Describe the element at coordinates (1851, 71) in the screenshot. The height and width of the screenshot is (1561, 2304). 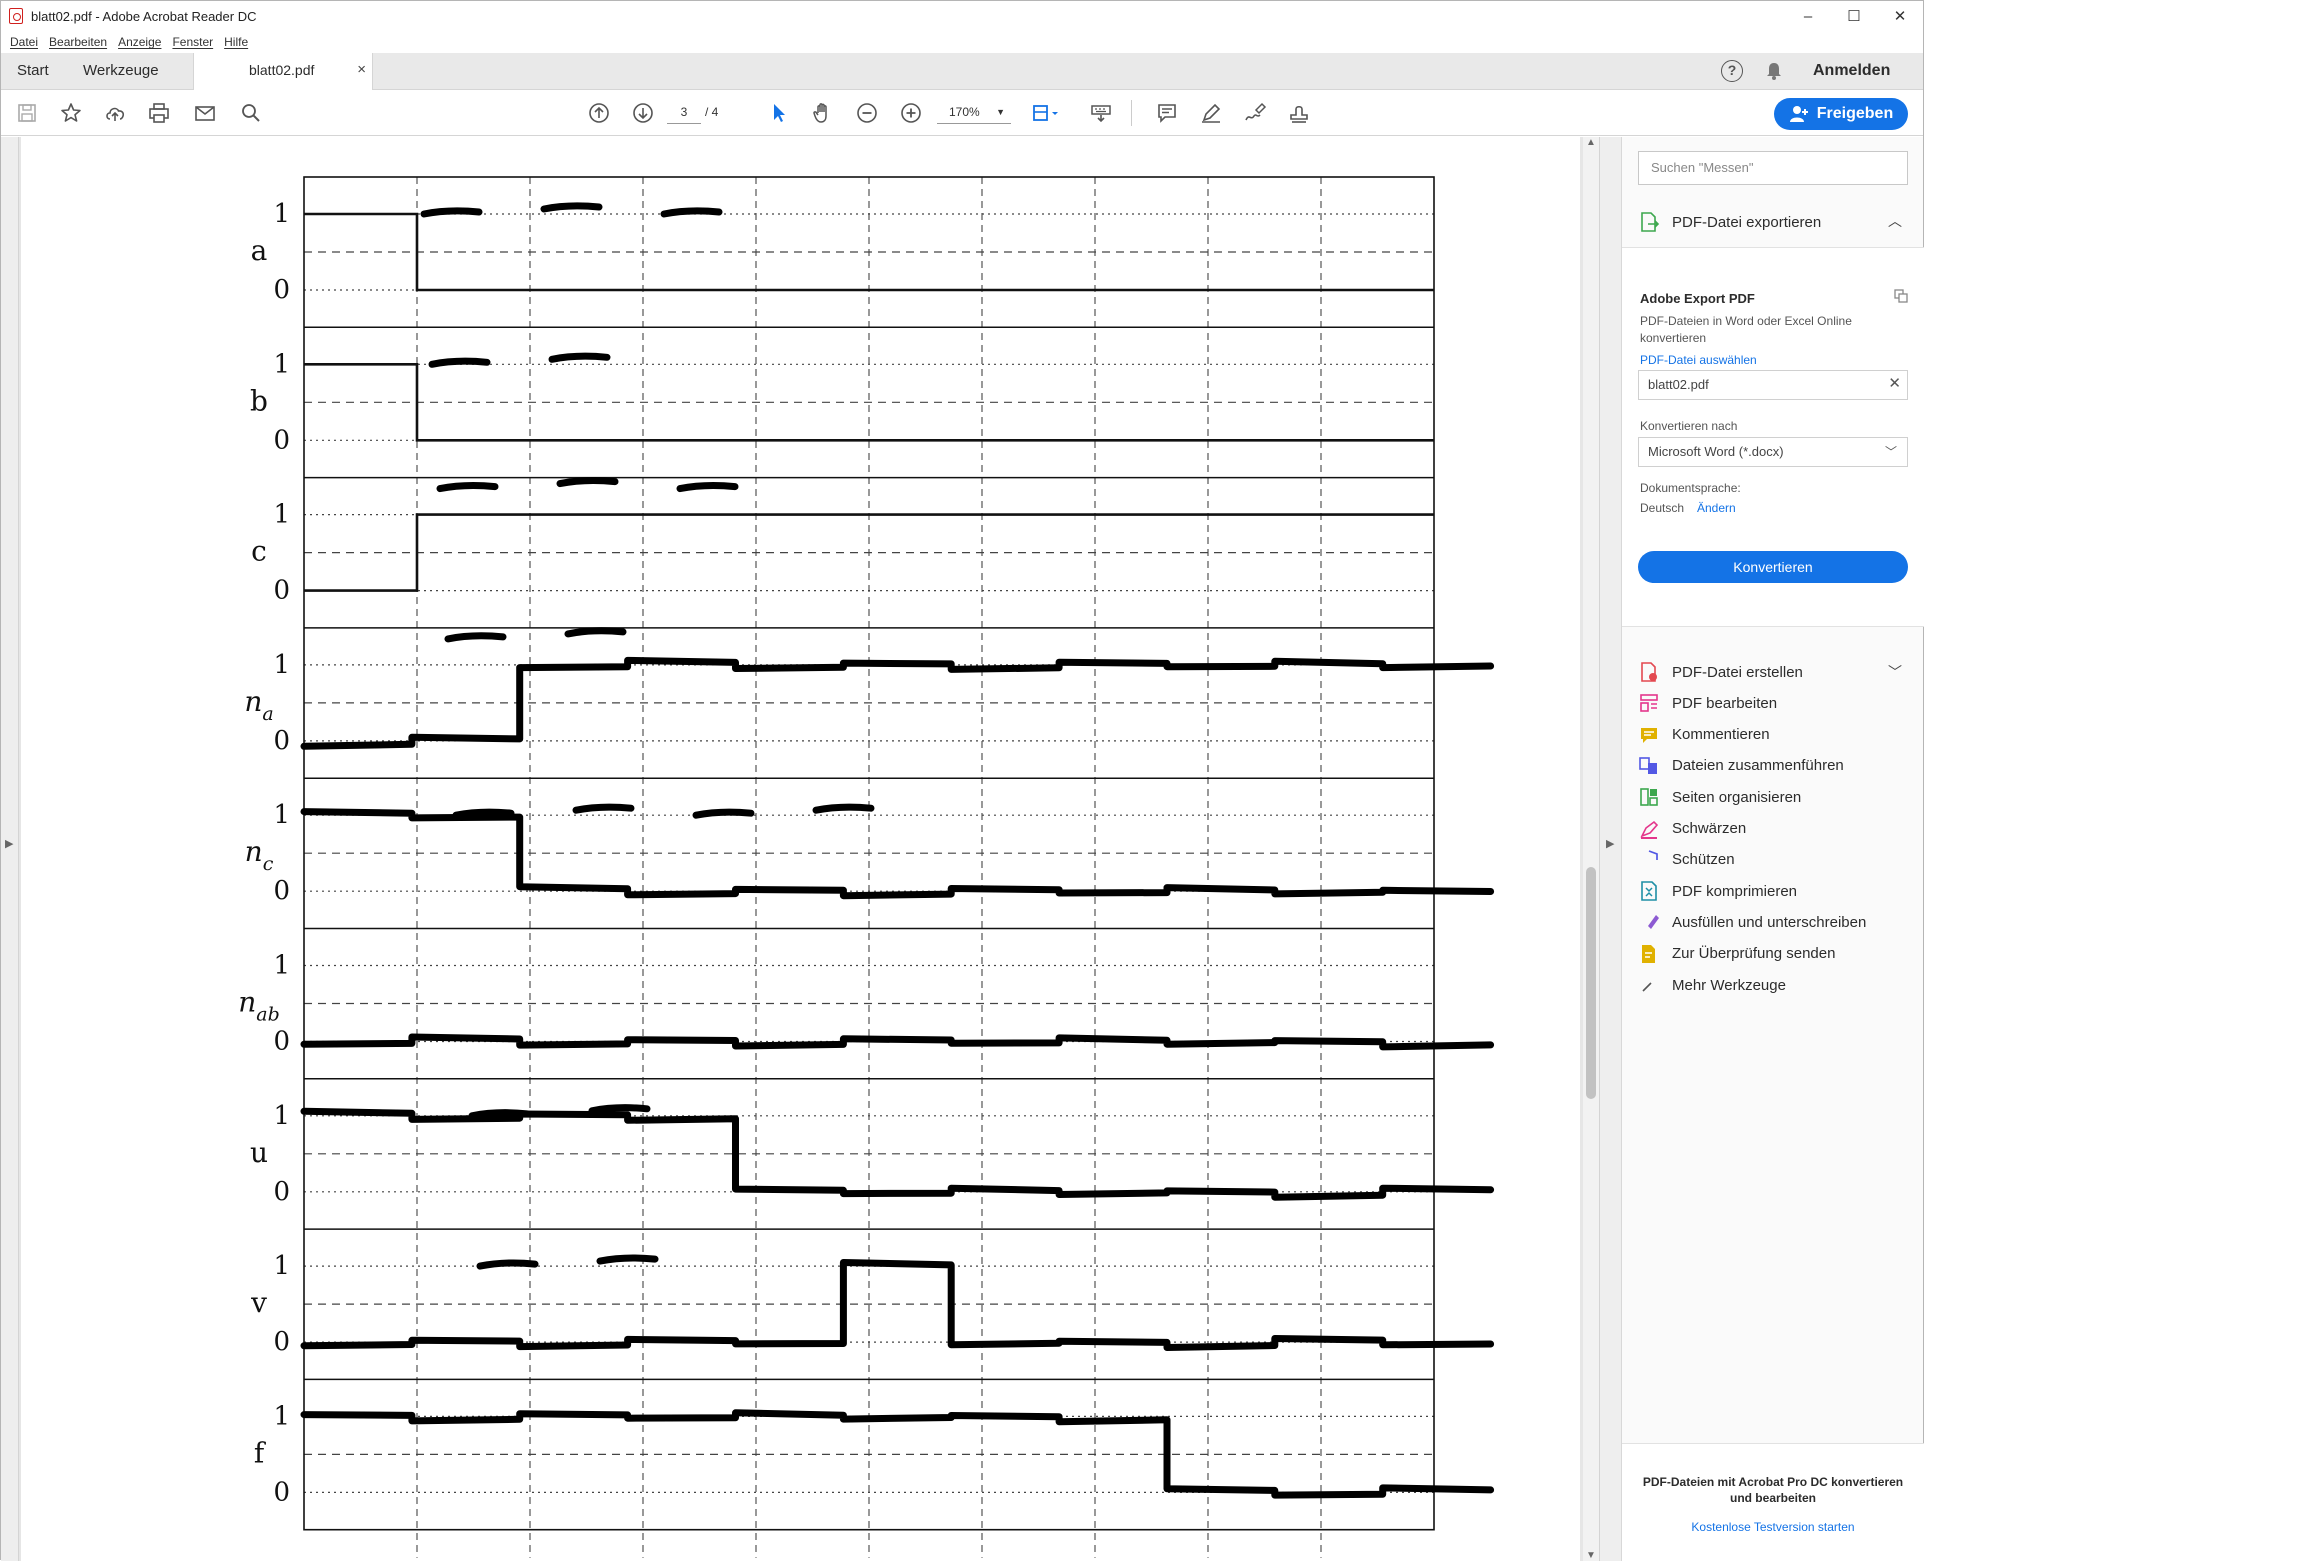
I see `signin-button: Anmelden` at that location.